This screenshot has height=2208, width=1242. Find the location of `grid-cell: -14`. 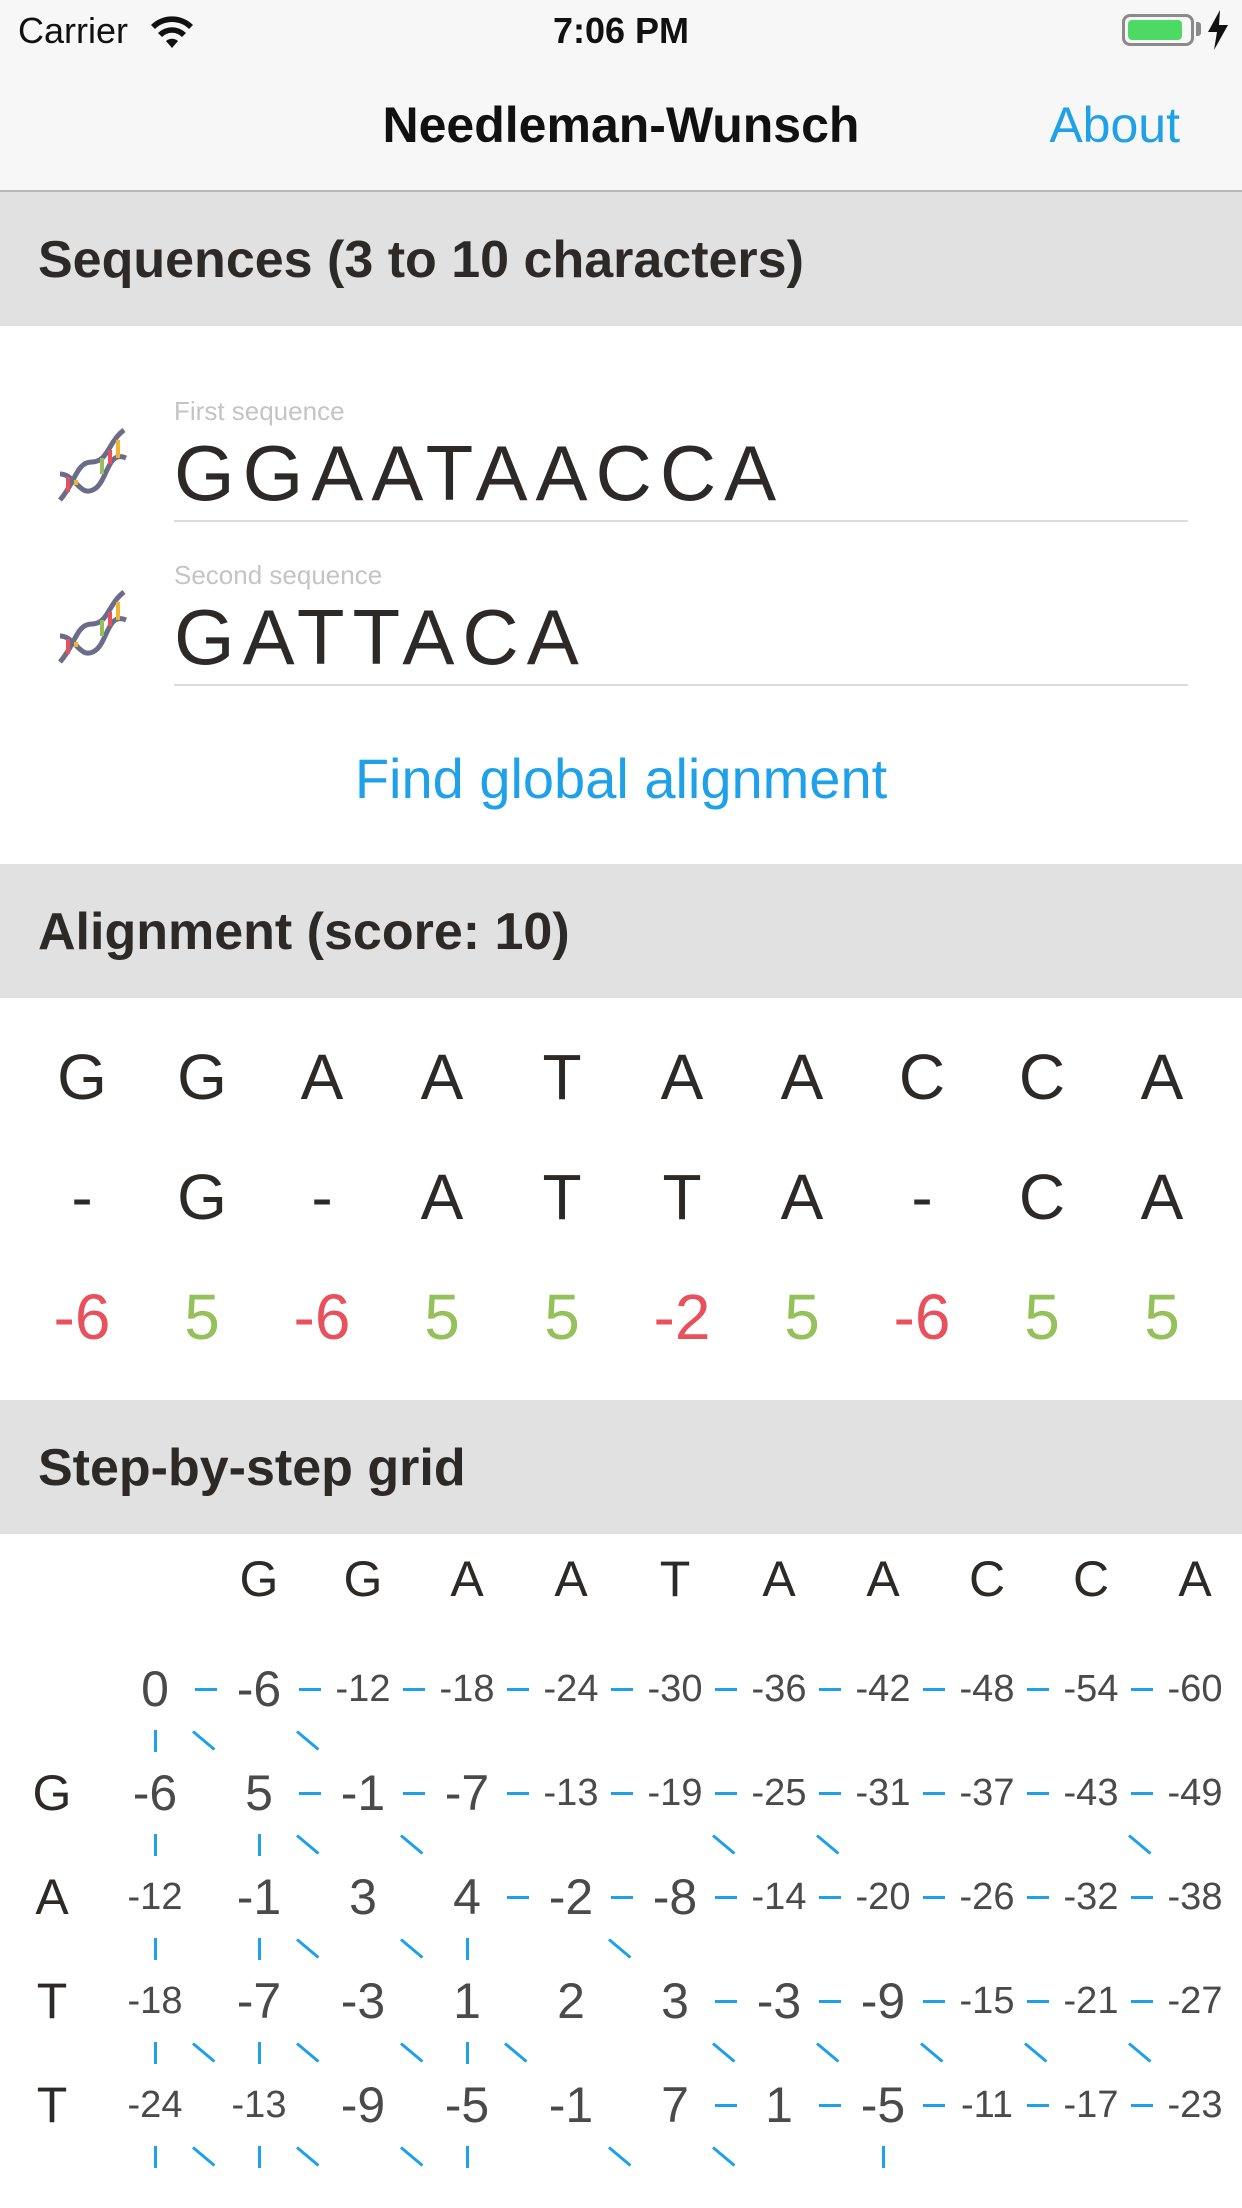

grid-cell: -14 is located at coordinates (779, 1897).